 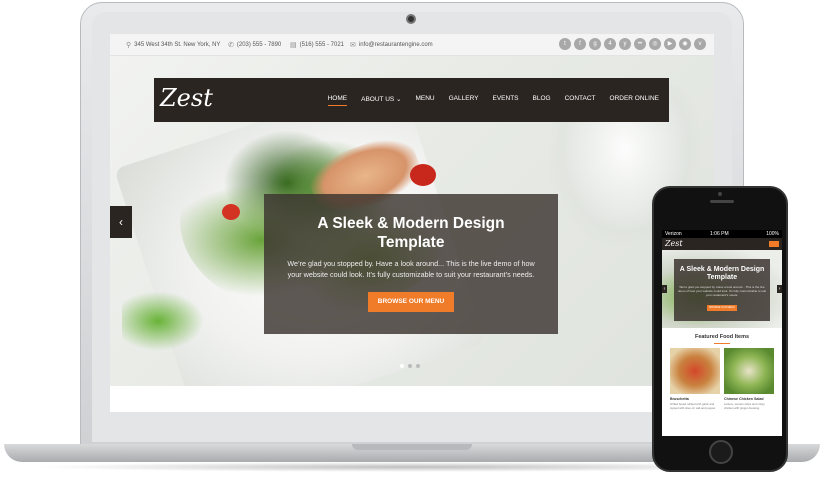 What do you see at coordinates (337, 100) in the screenshot?
I see `menu-item-home: HOME` at bounding box center [337, 100].